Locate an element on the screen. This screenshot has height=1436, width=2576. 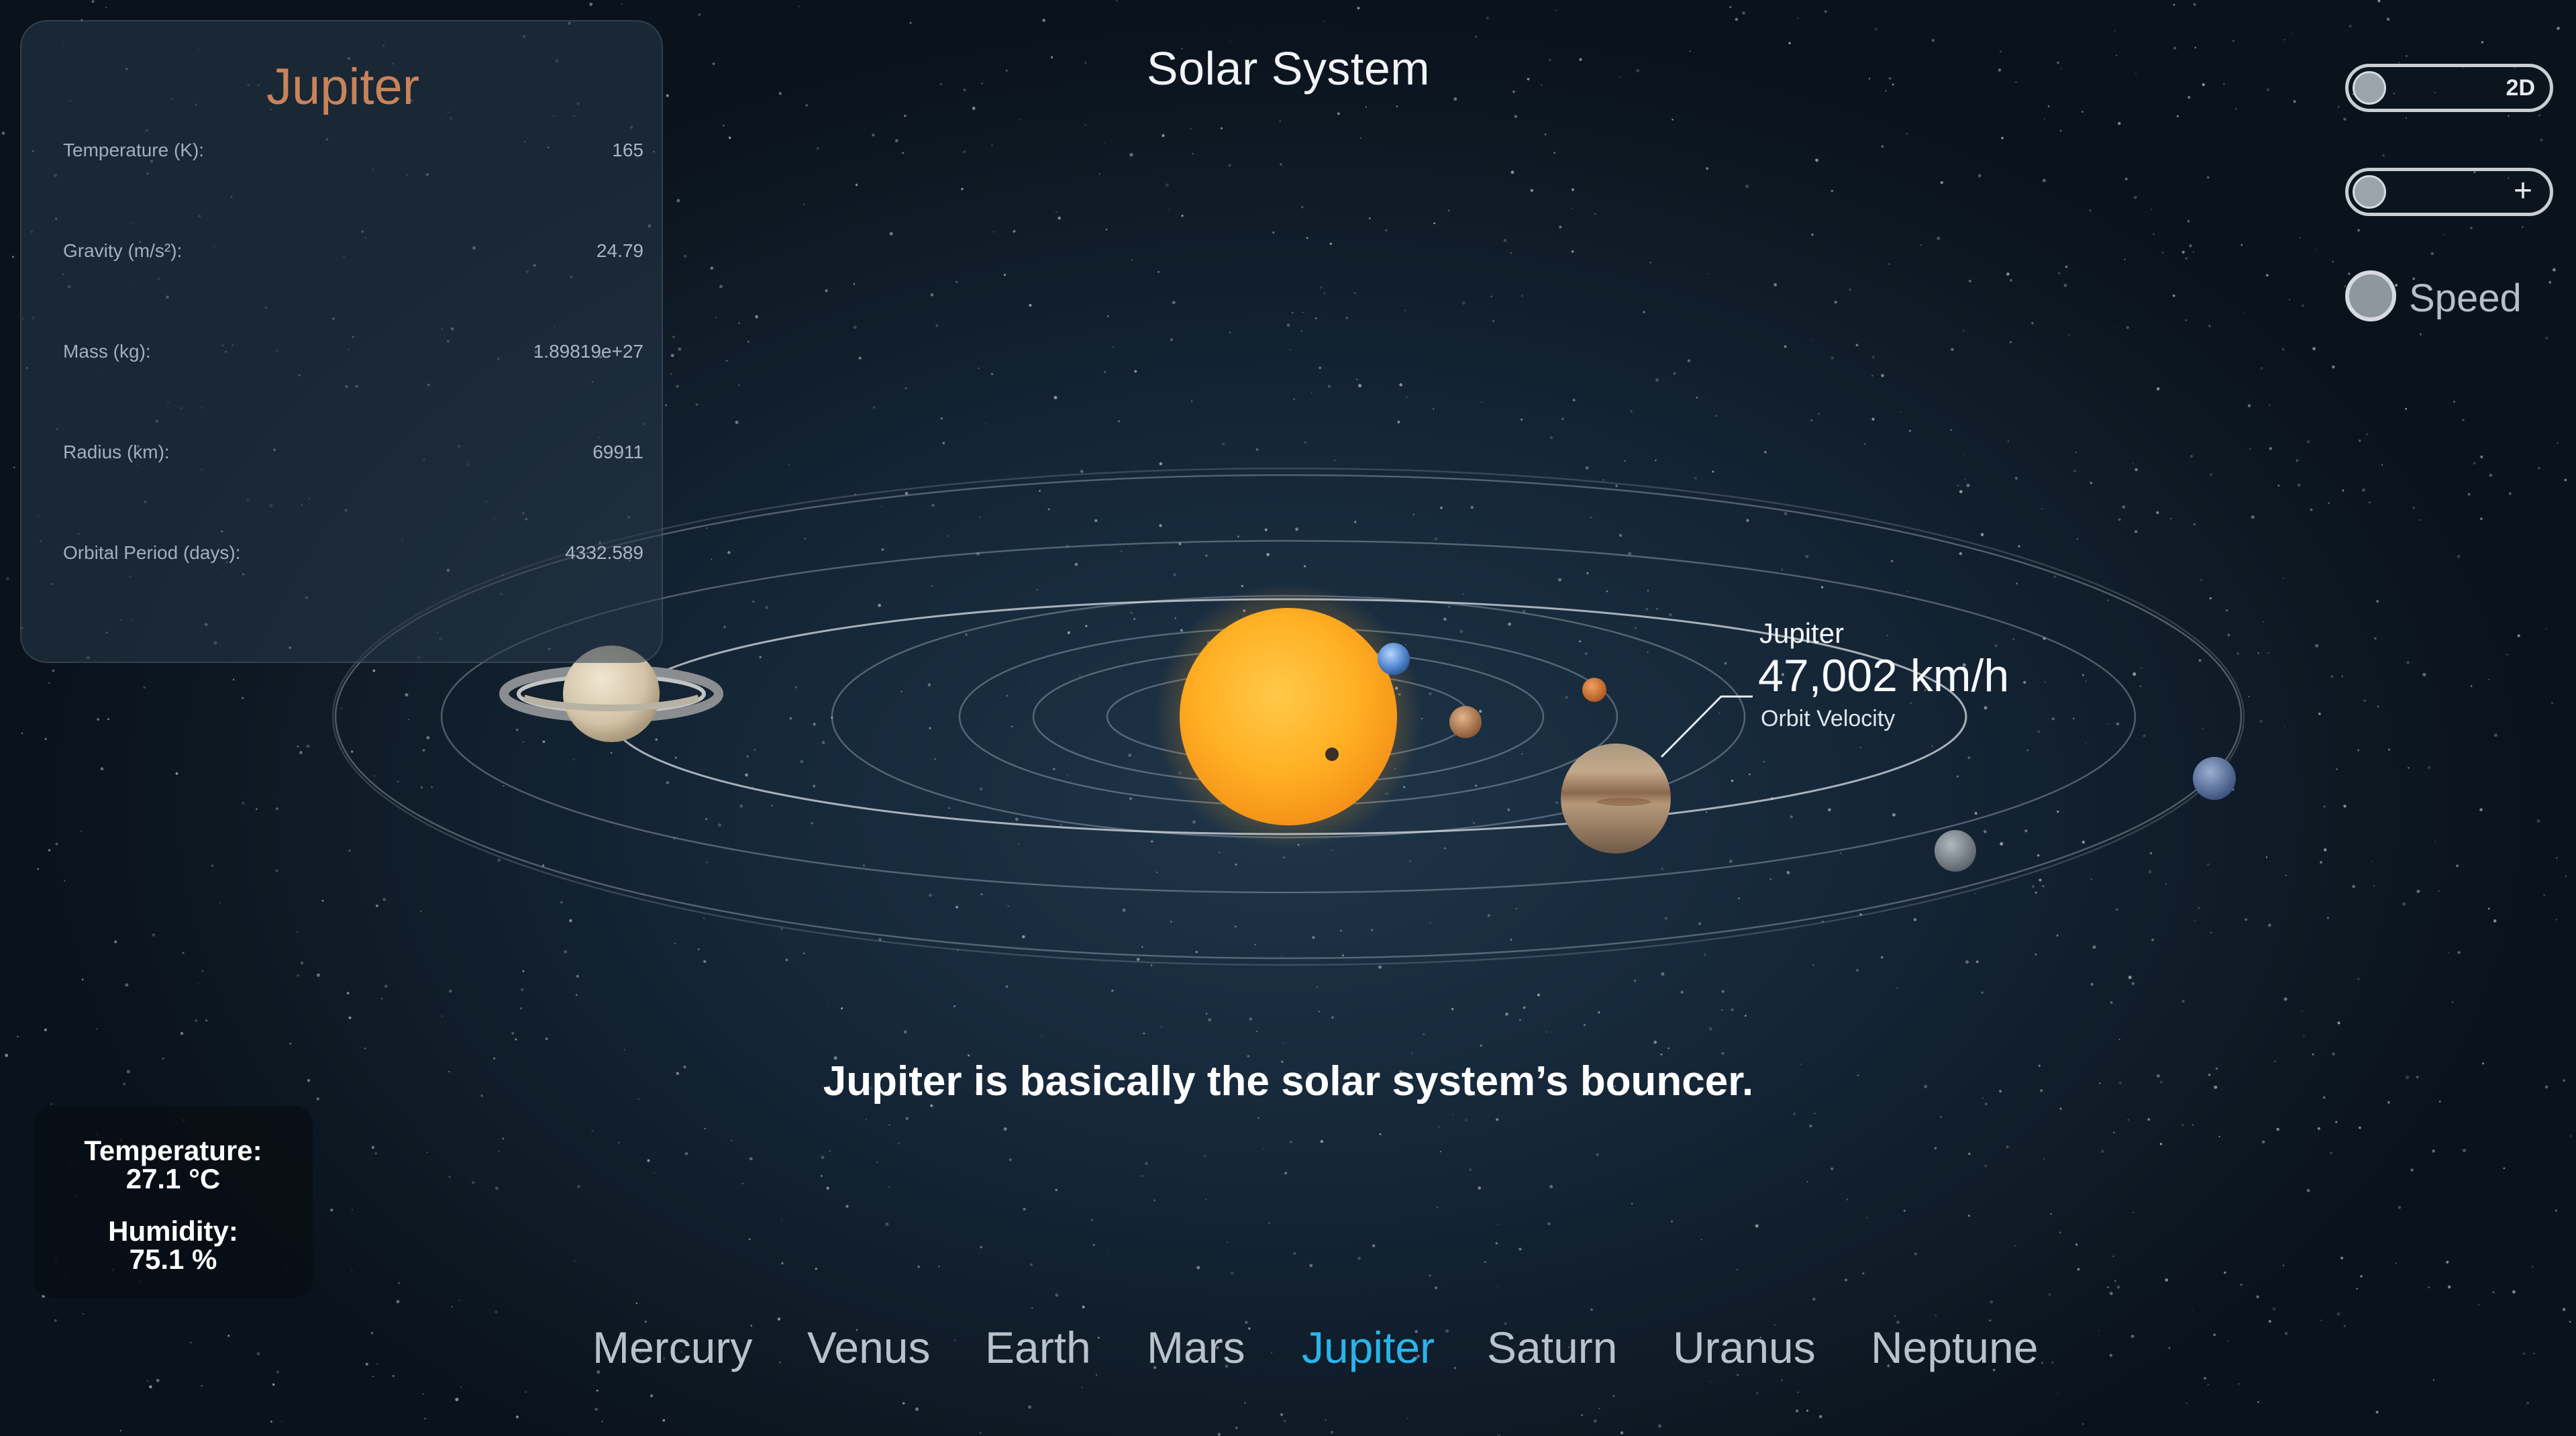
nav-item-earth: Earth is located at coordinates (1038, 1347).